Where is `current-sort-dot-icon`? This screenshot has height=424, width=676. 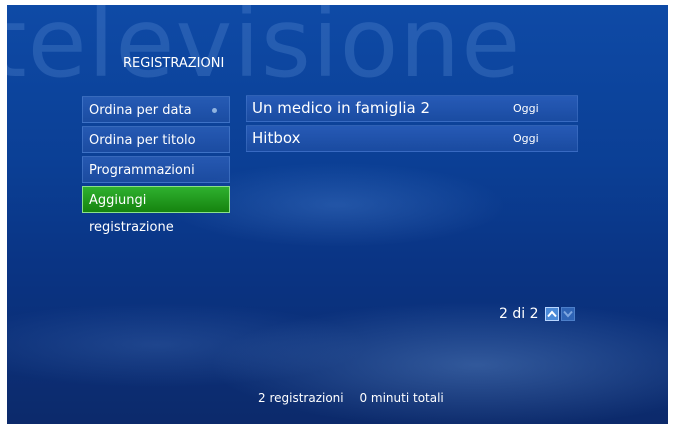 current-sort-dot-icon is located at coordinates (214, 110).